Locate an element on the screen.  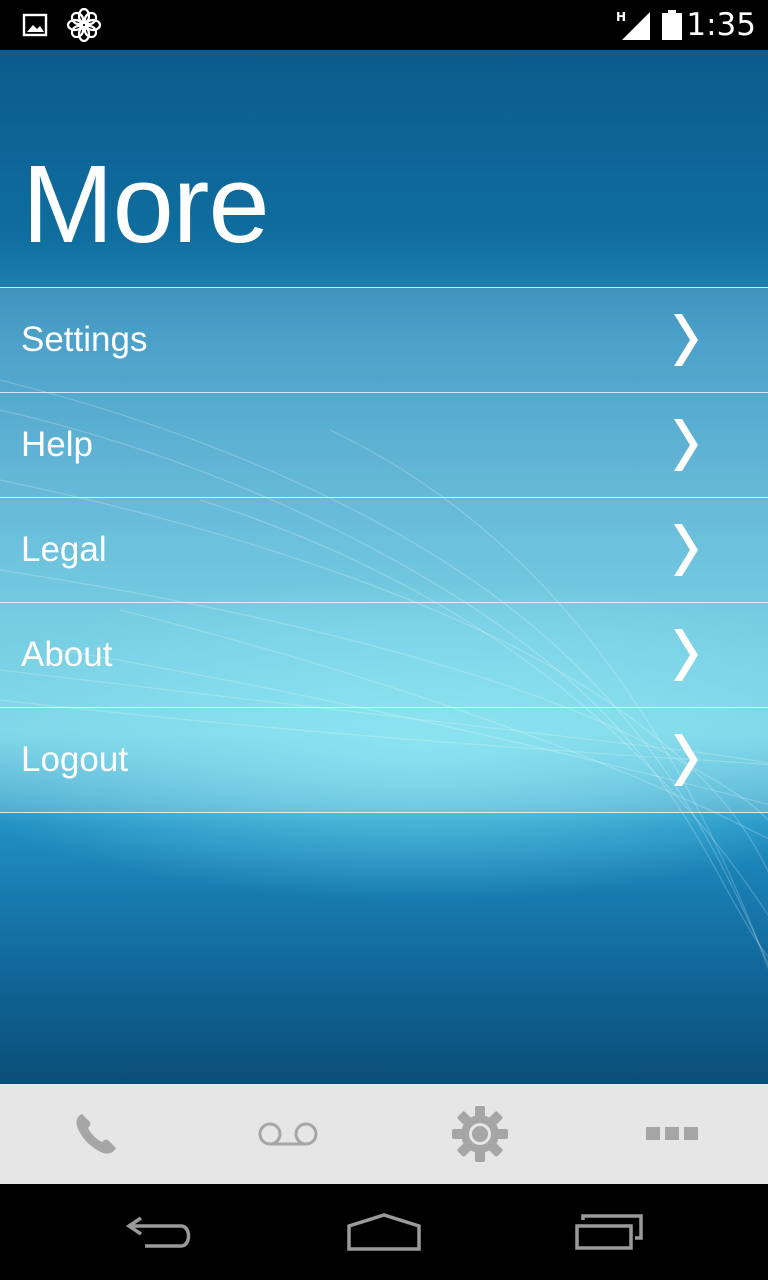
home-icon is located at coordinates (384, 1232).